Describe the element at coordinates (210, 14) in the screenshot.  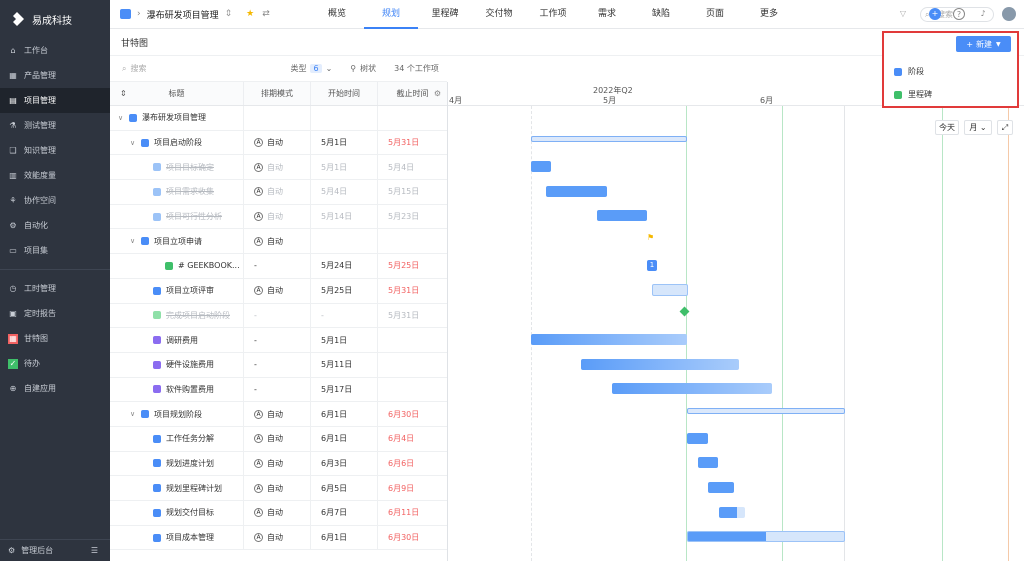
I see `breadcrumb: › 瀑布研发项目管理 ⇕ ★ ⇄` at that location.